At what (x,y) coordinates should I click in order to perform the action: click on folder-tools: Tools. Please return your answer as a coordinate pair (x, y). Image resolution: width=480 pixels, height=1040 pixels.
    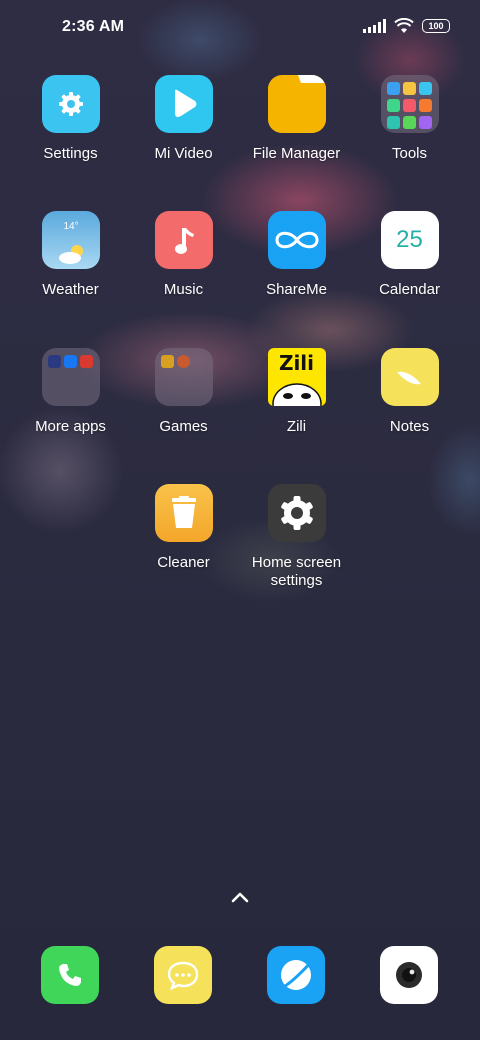
    Looking at the image, I should click on (409, 119).